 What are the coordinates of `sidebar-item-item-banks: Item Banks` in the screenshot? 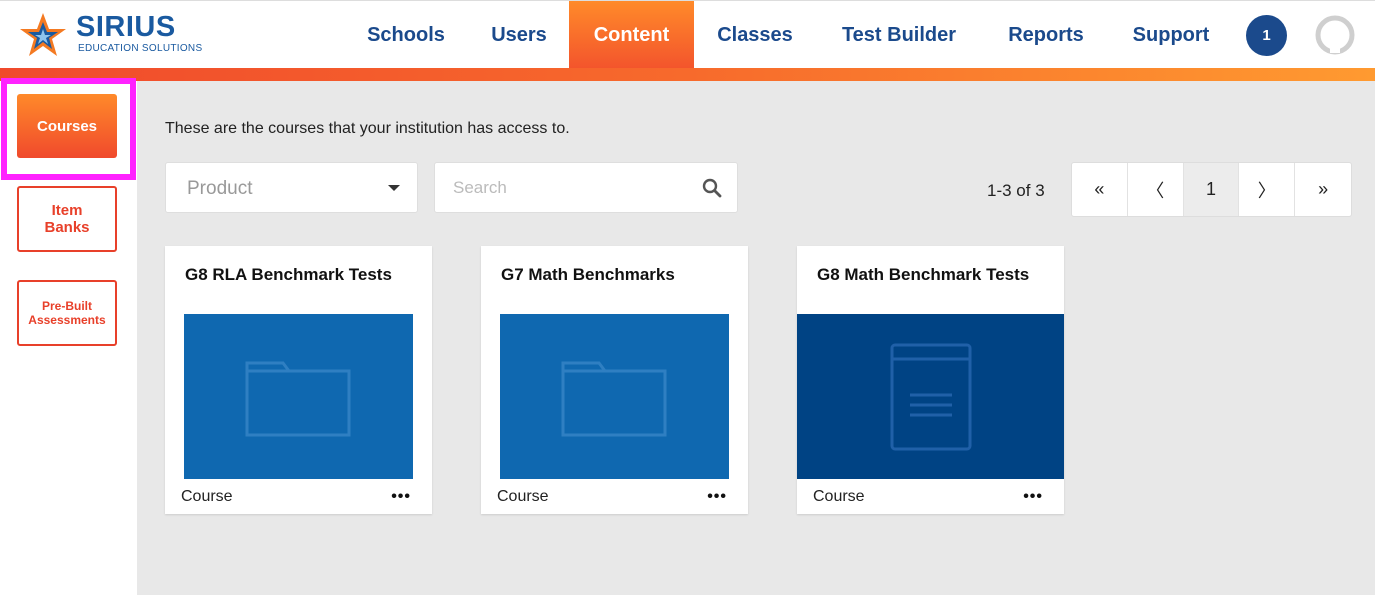 It's located at (67, 219).